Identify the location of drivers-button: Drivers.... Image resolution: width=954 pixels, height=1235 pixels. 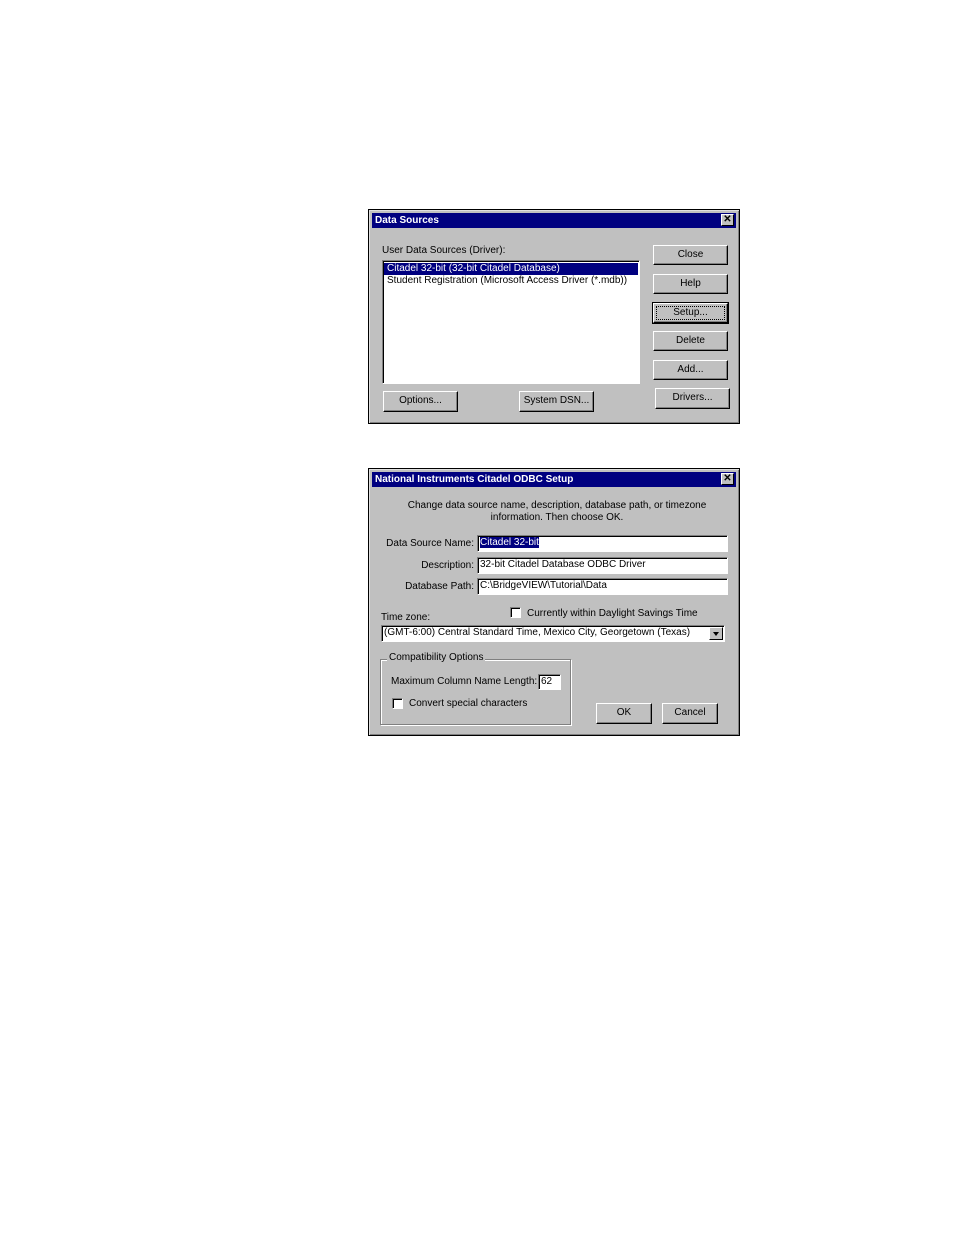
(692, 398).